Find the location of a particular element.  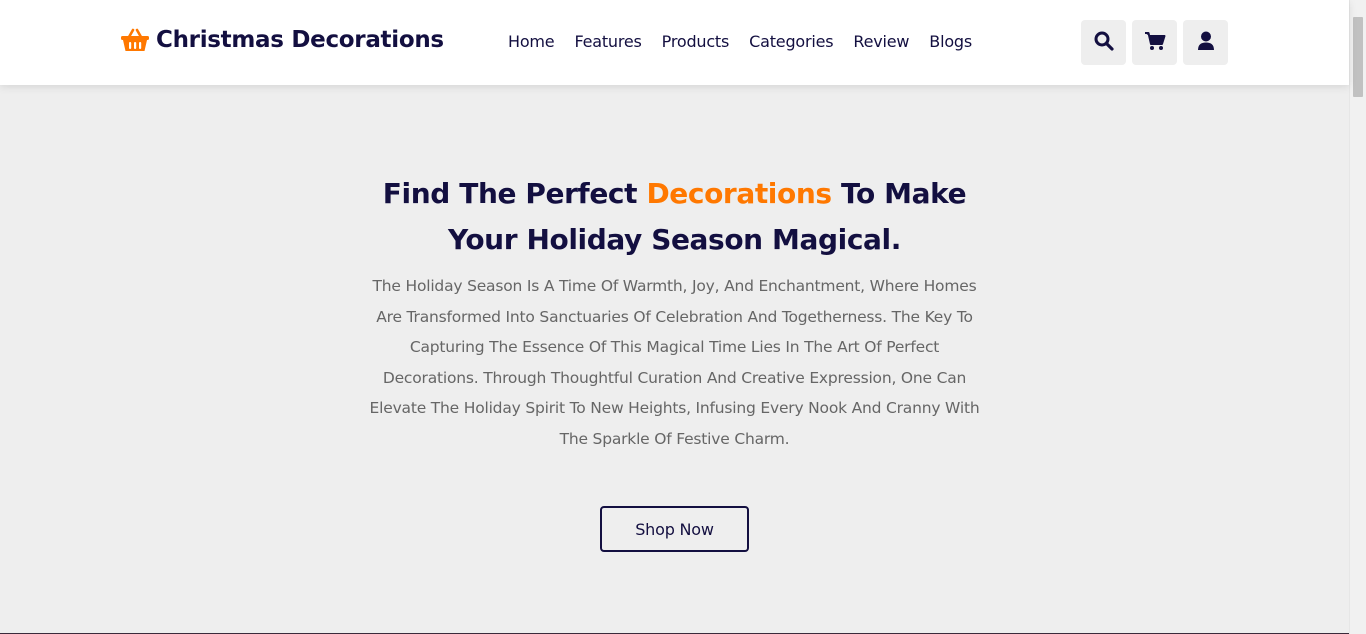

logo-link: Christmas Decorations is located at coordinates (282, 40).